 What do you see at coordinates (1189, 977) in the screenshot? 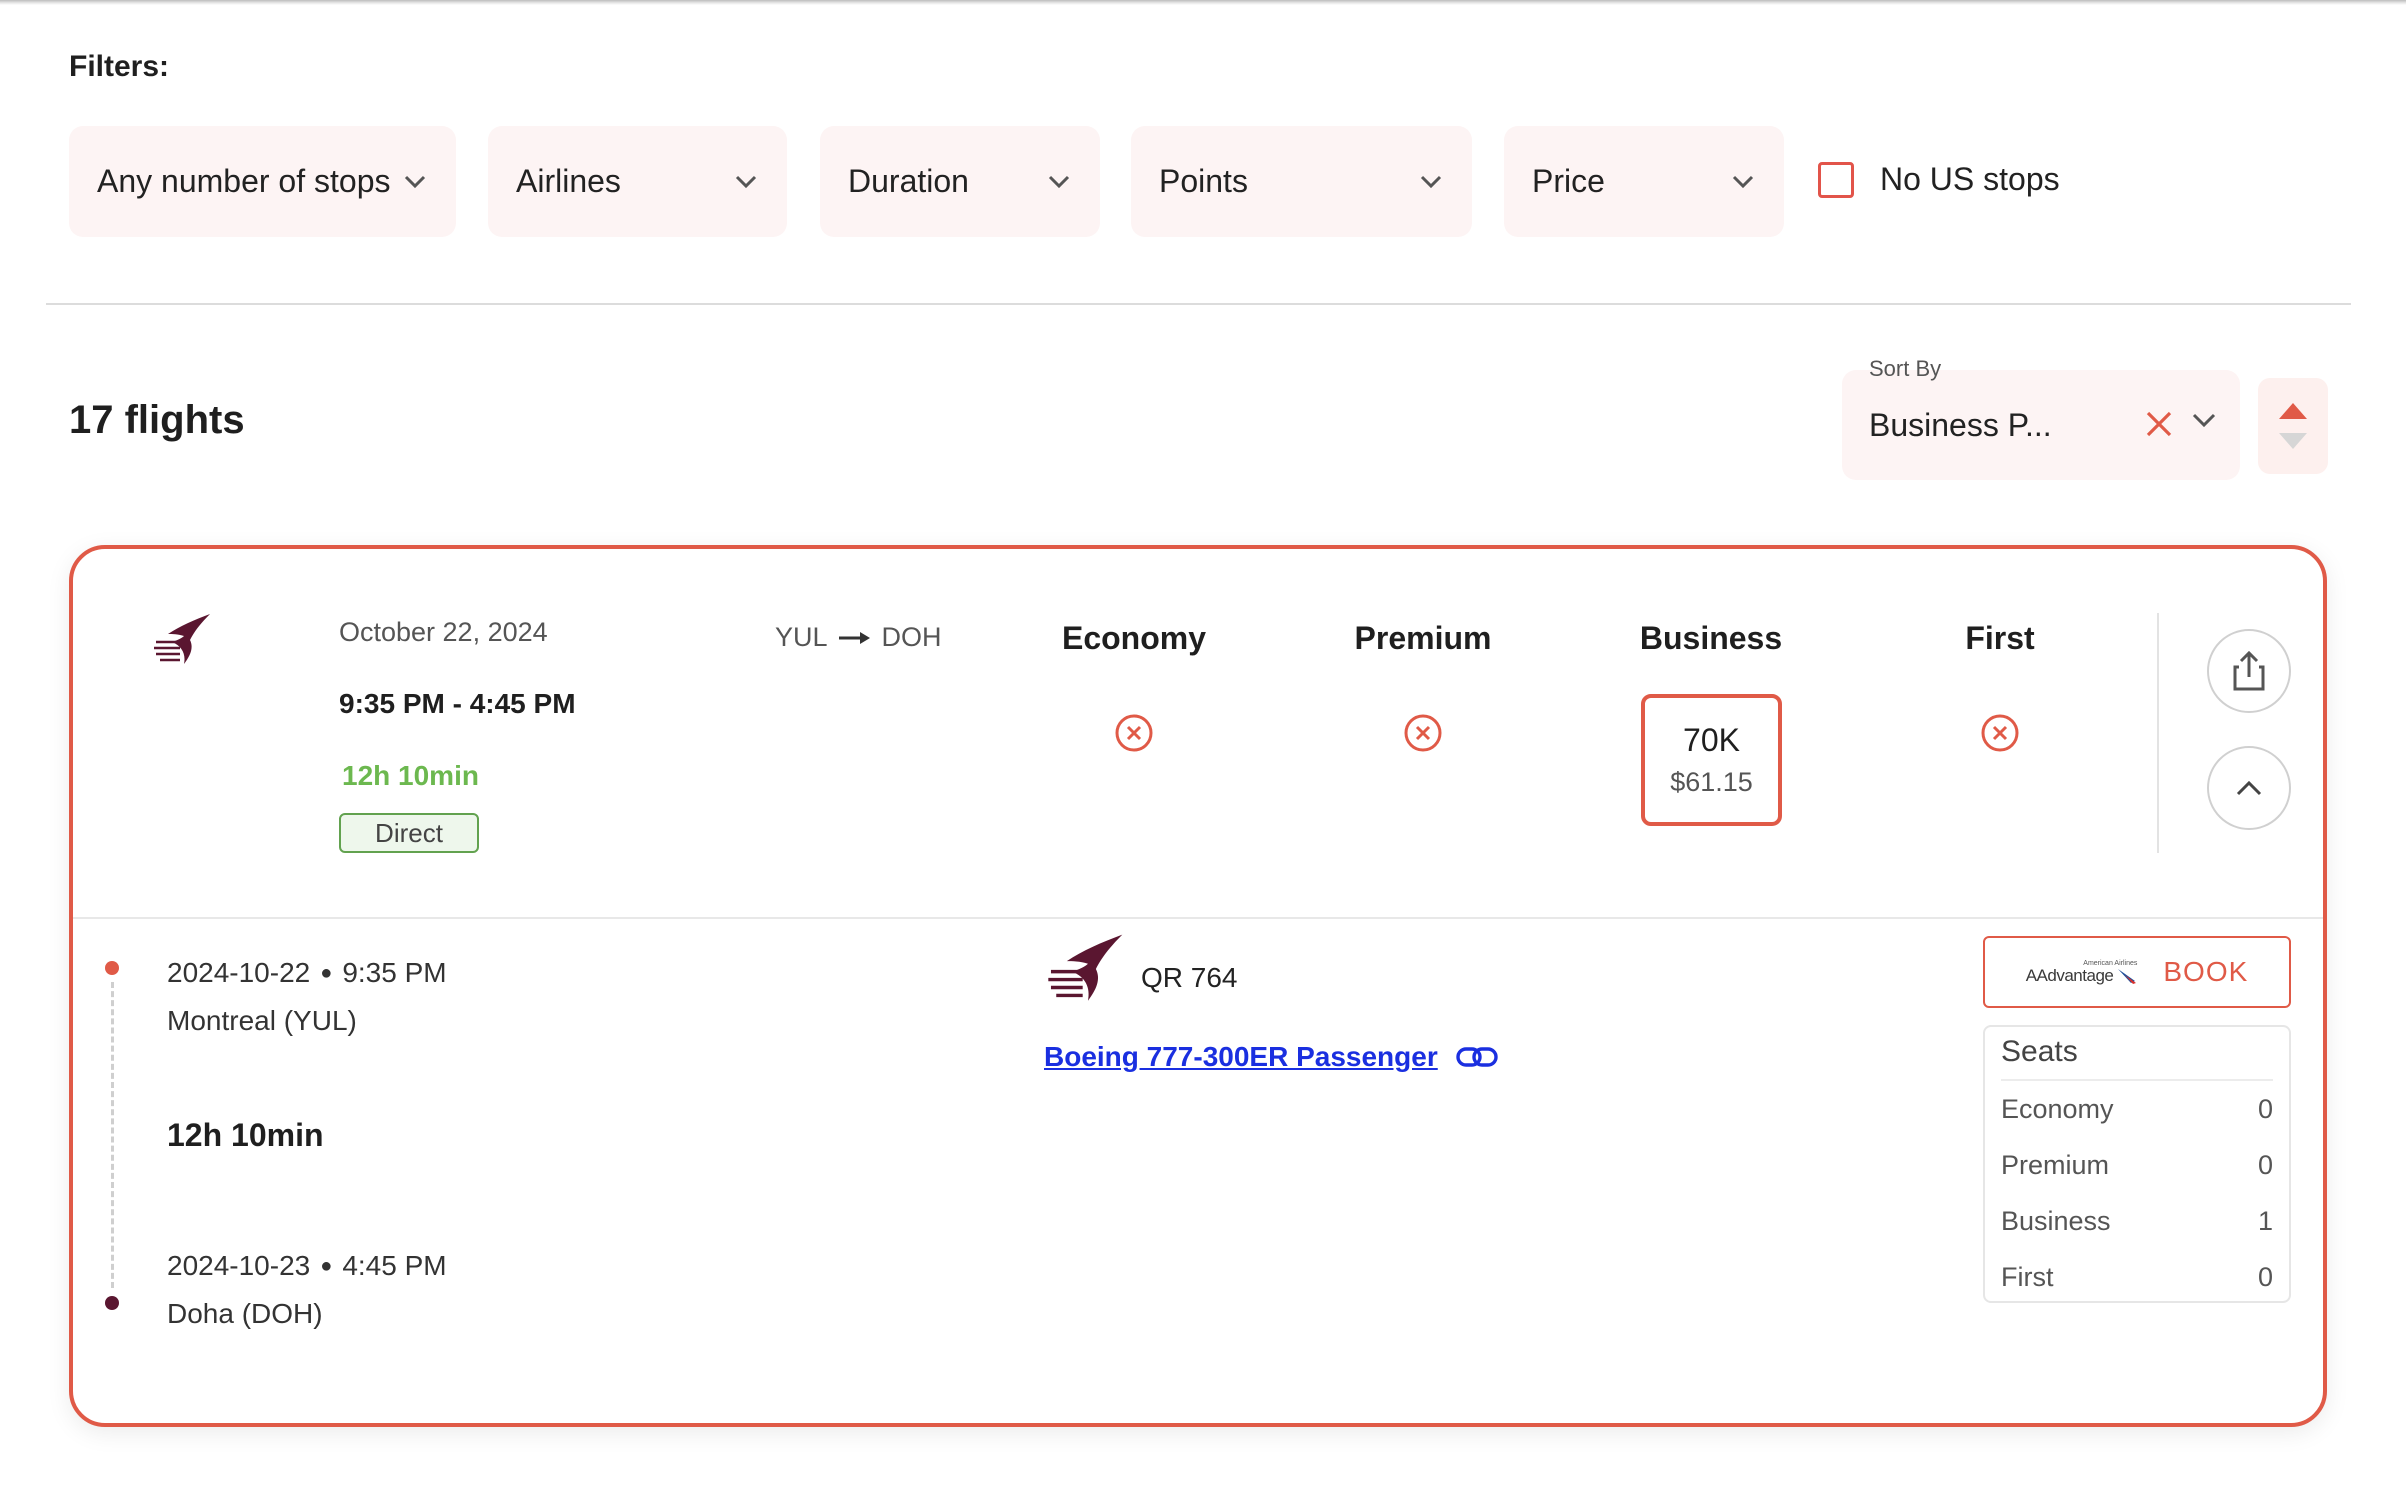
I see `flight-number: QR 764` at bounding box center [1189, 977].